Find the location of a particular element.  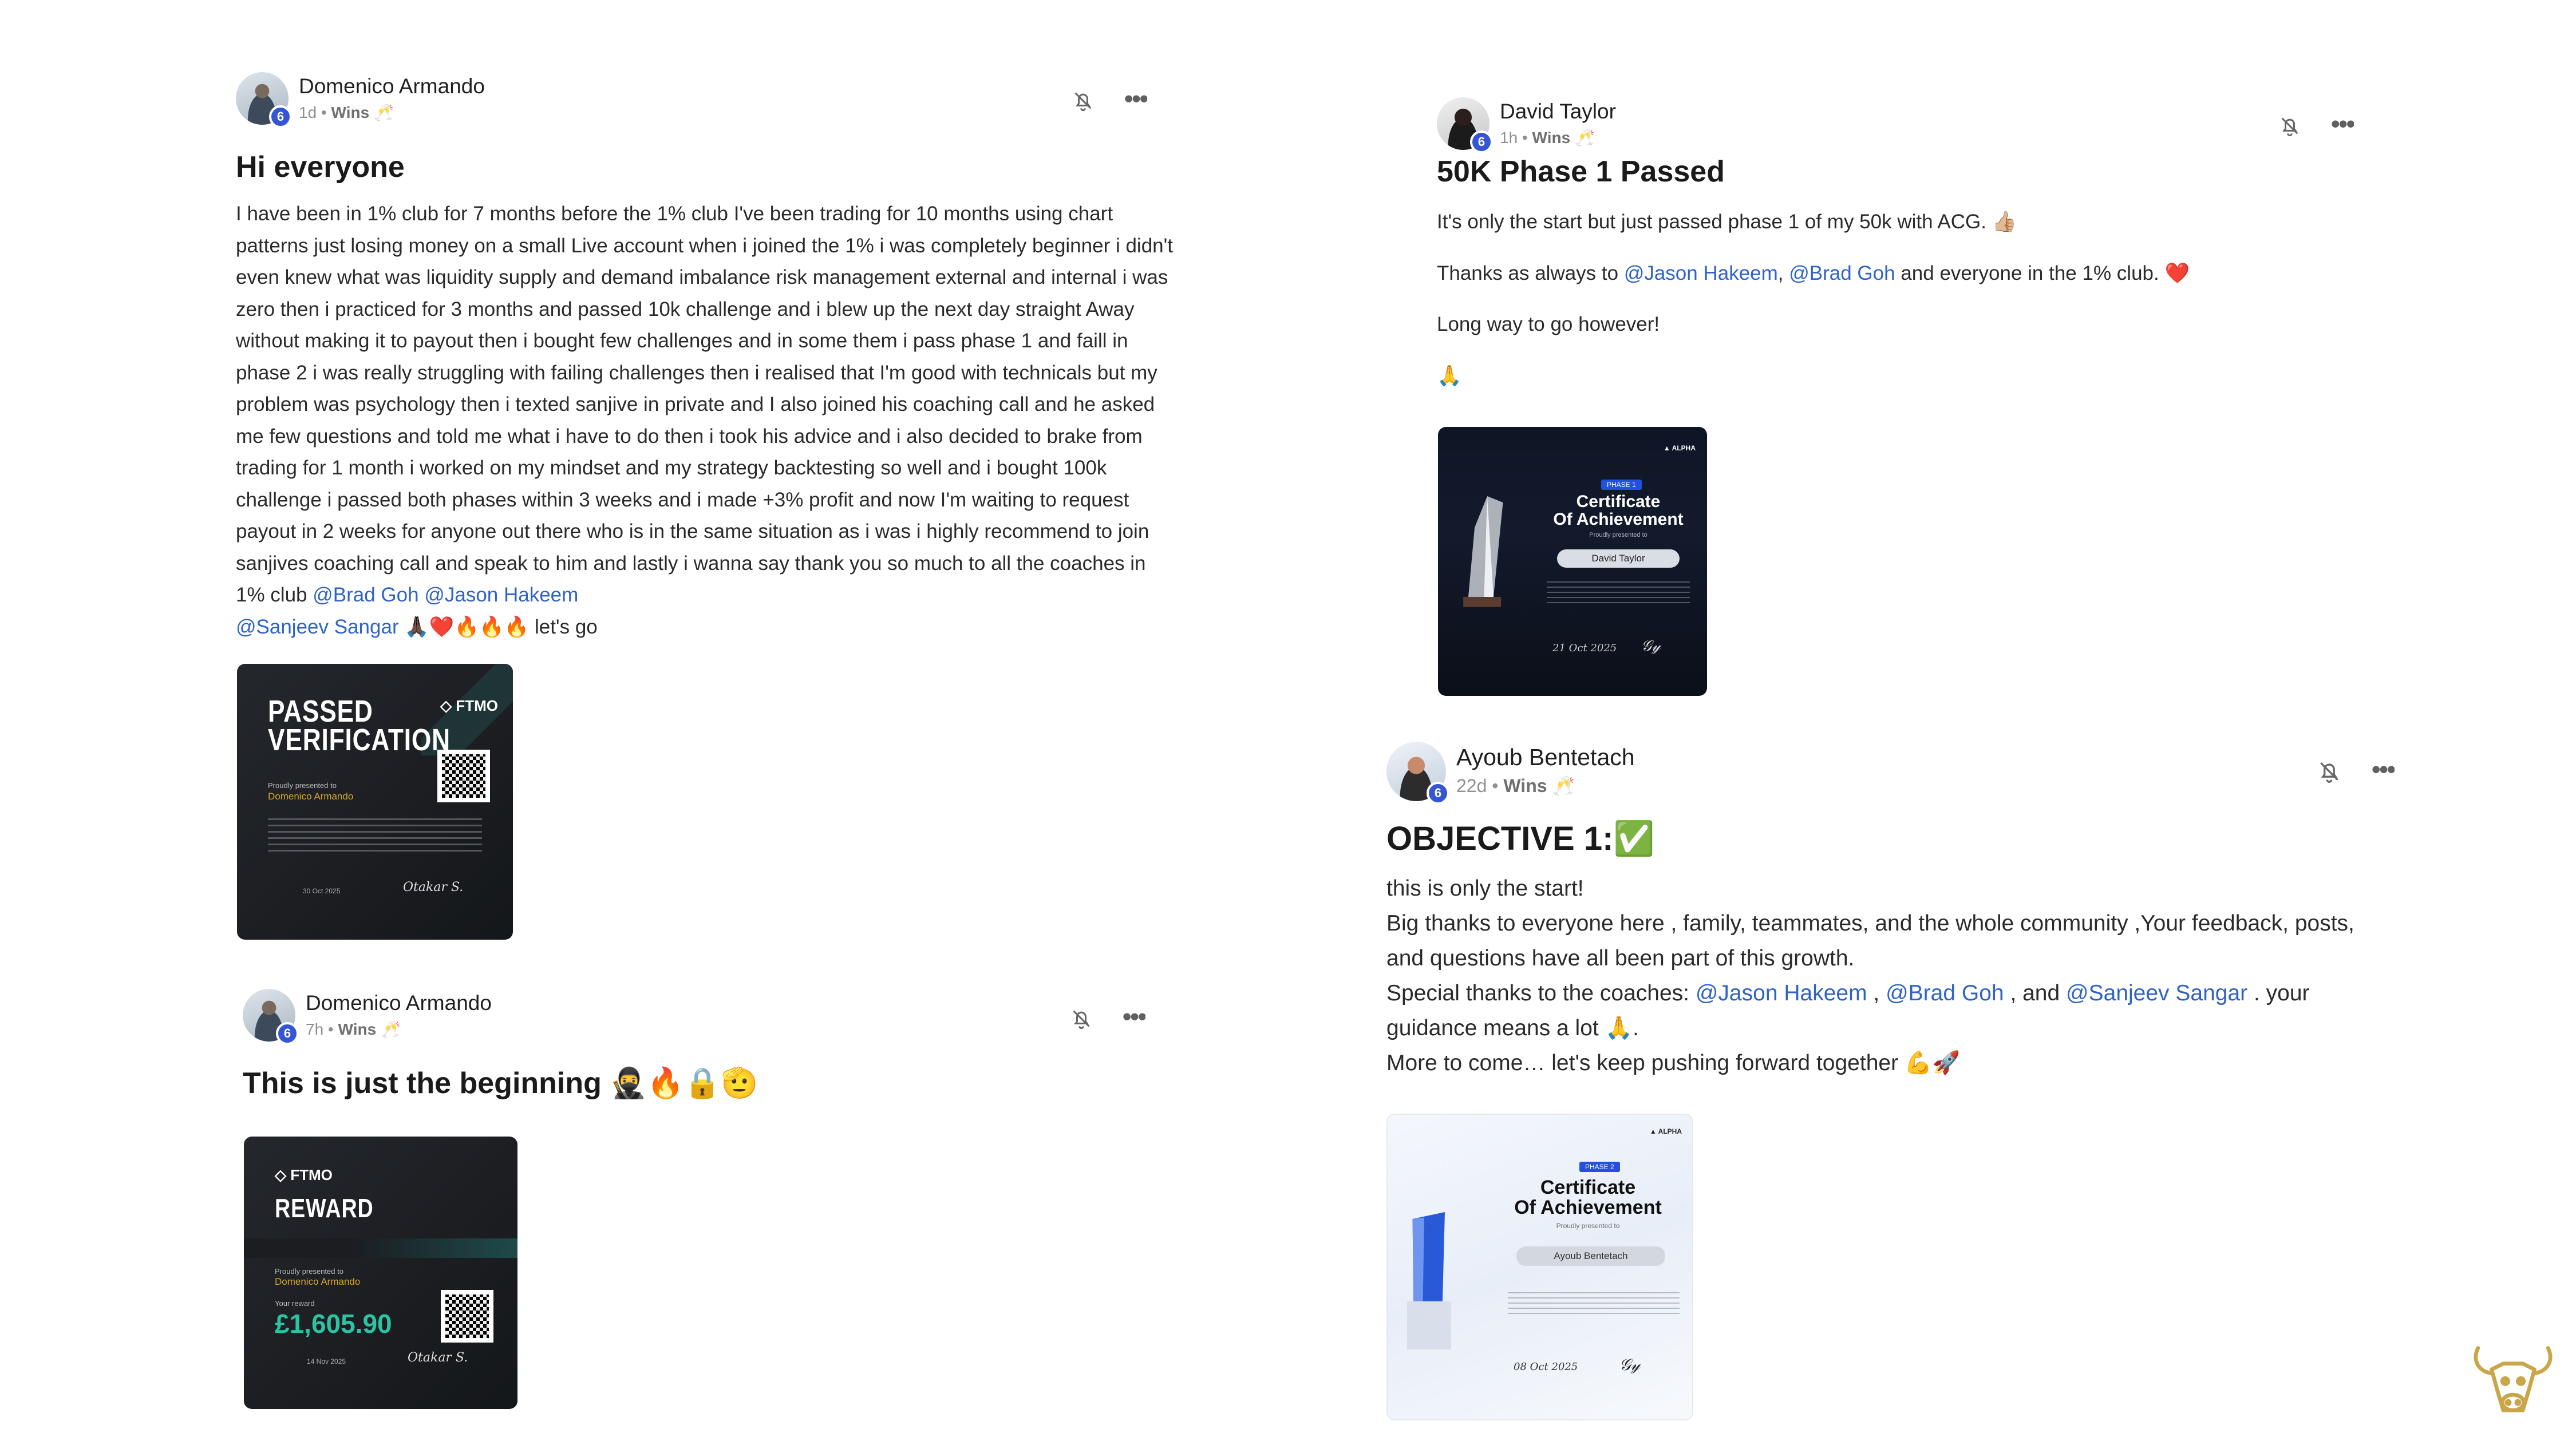

post-title: OBJECTIVE 1:✅ is located at coordinates (1890, 838).